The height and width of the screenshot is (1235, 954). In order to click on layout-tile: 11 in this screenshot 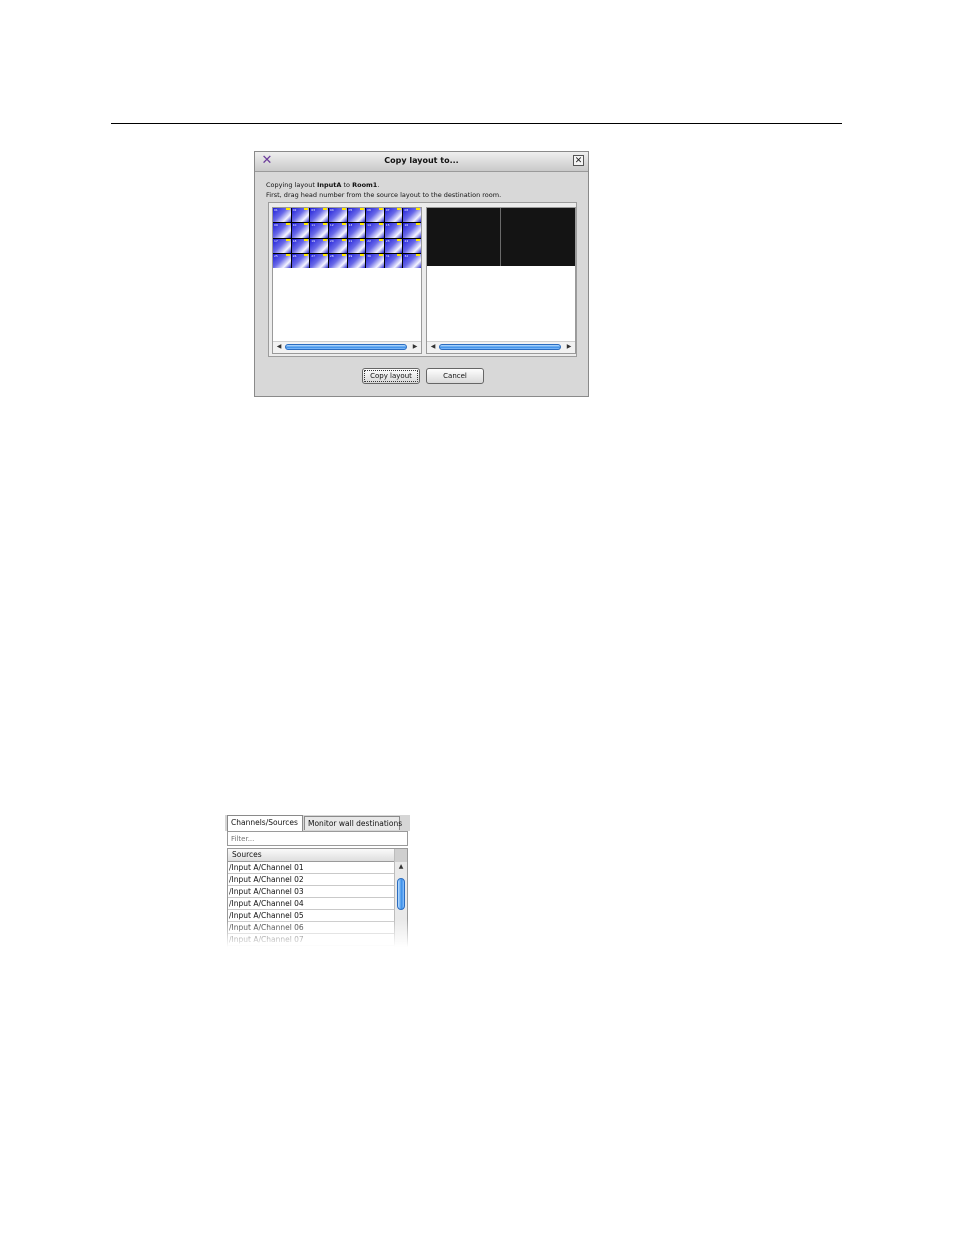, I will do `click(319, 230)`.